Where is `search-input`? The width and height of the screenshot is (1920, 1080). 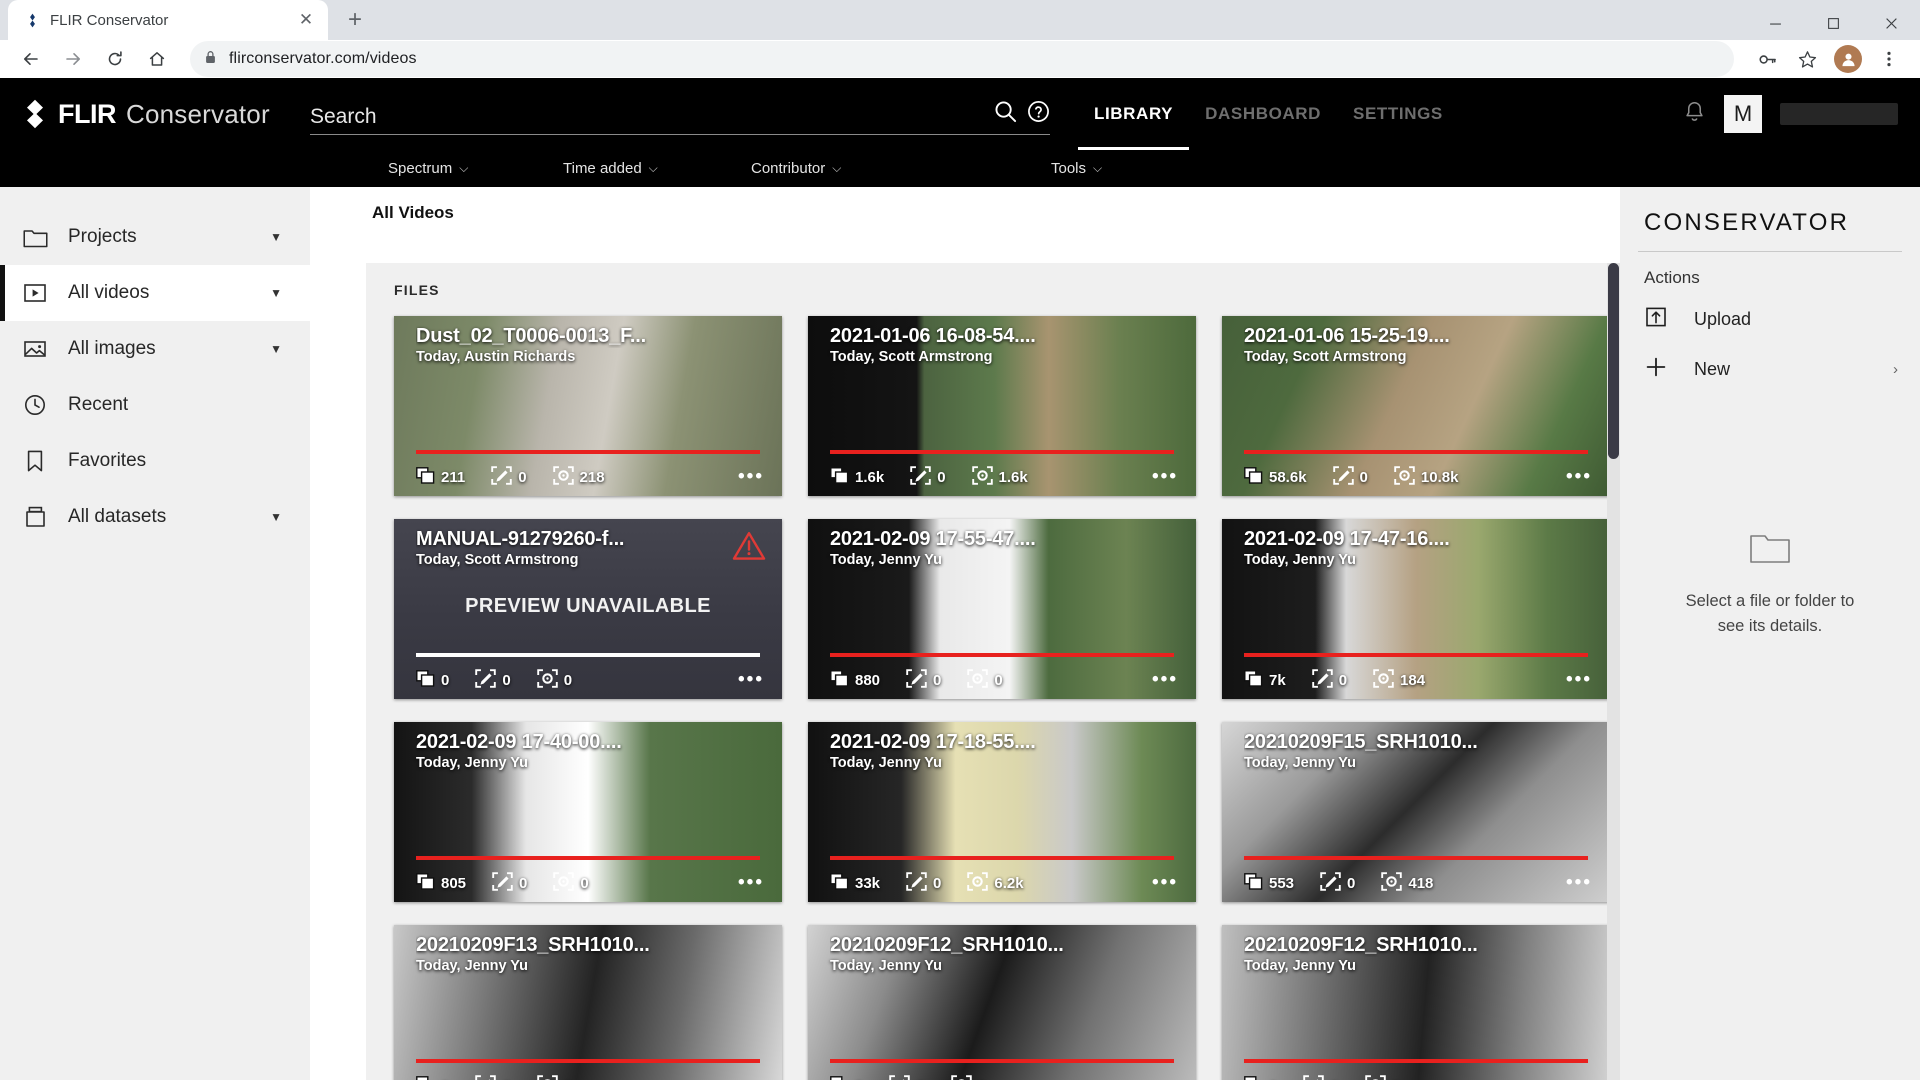 search-input is located at coordinates (651, 117).